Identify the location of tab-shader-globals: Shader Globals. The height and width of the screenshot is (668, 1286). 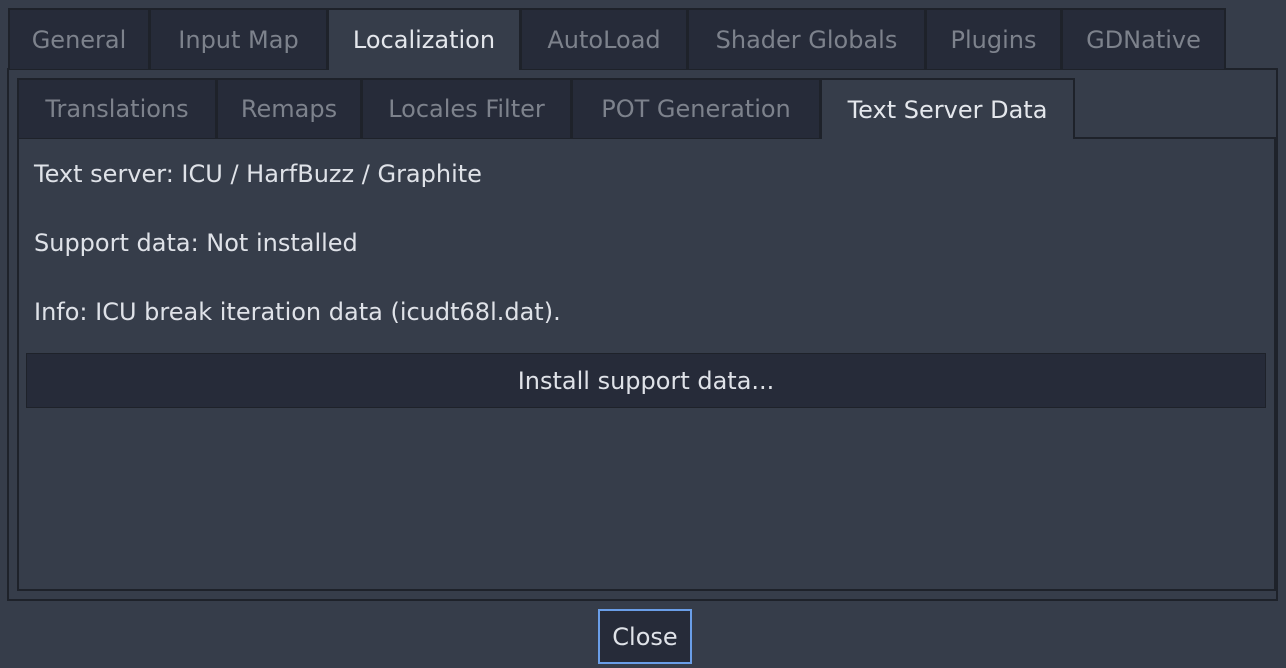
(806, 38).